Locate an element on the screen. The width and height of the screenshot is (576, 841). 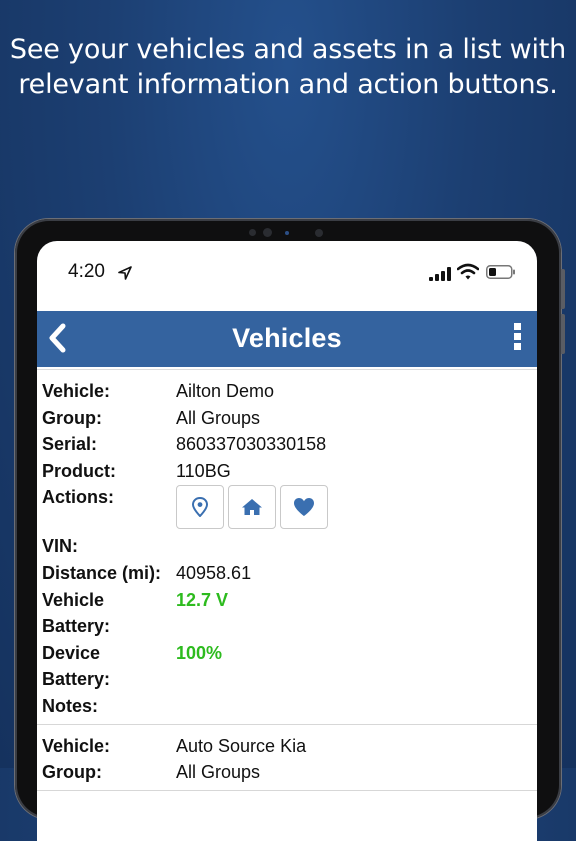
location-arrow-icon is located at coordinates (125, 273).